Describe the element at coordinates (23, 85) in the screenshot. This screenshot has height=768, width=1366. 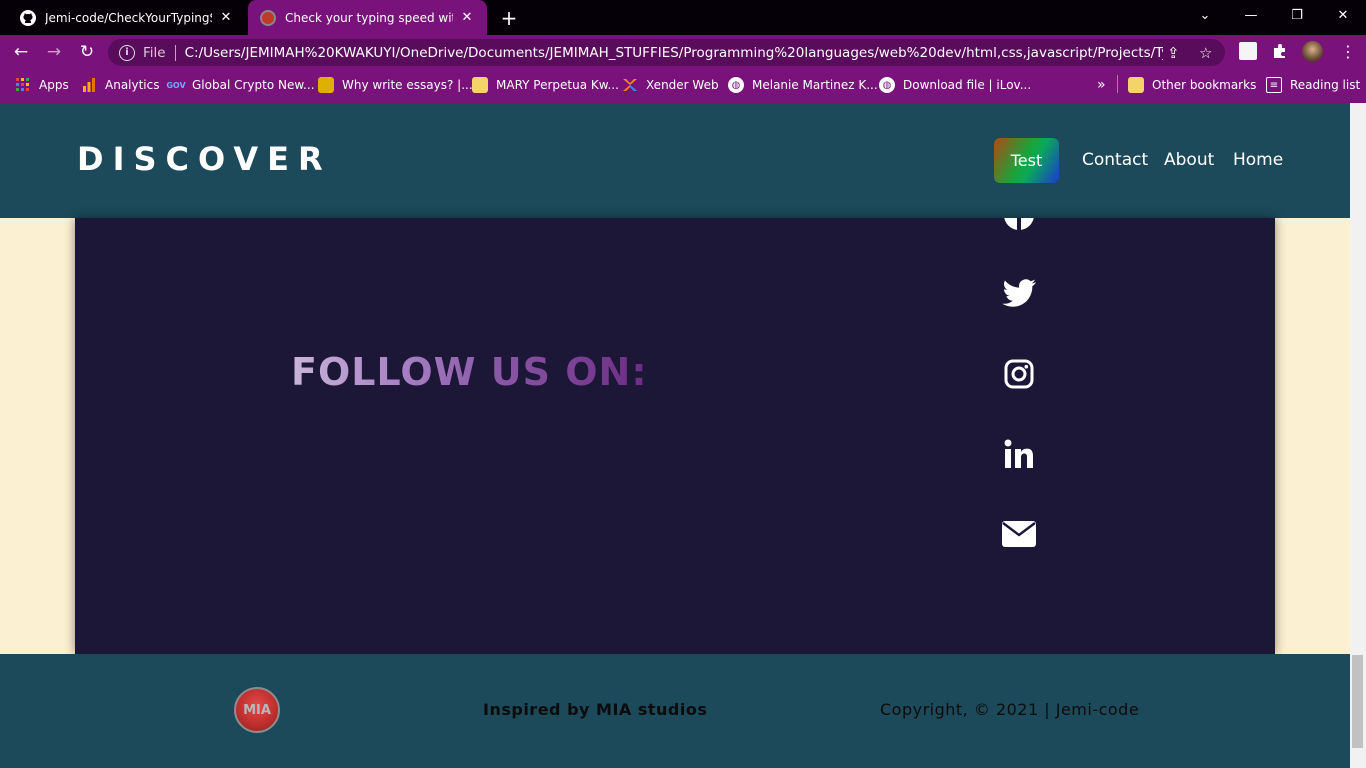
I see `apps-grid-icon` at that location.